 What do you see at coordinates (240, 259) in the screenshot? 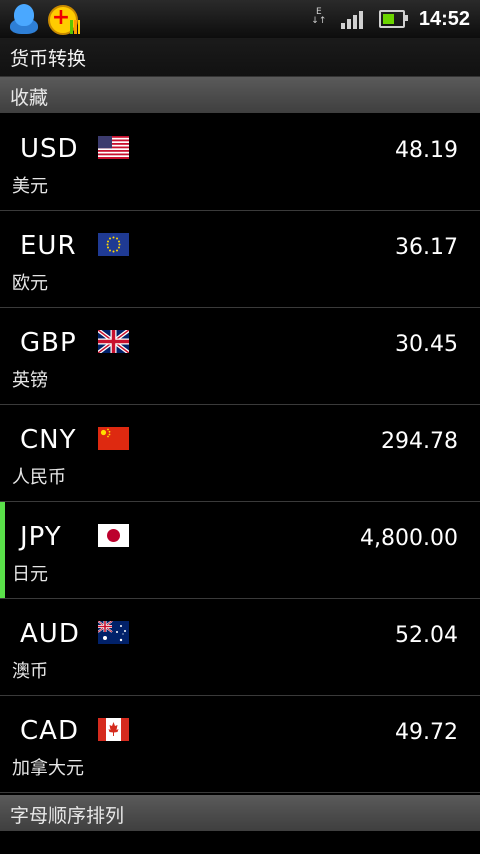
I see `currency-row-eur: EUR 36.17 欧元` at bounding box center [240, 259].